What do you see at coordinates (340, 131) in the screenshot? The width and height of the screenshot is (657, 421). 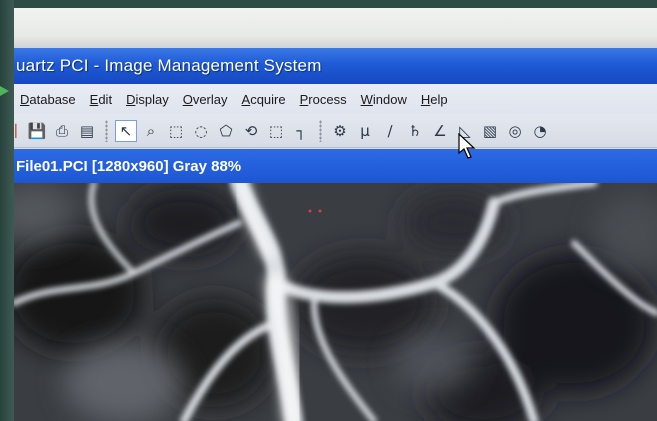 I see `calibrate-icon: ⚙` at bounding box center [340, 131].